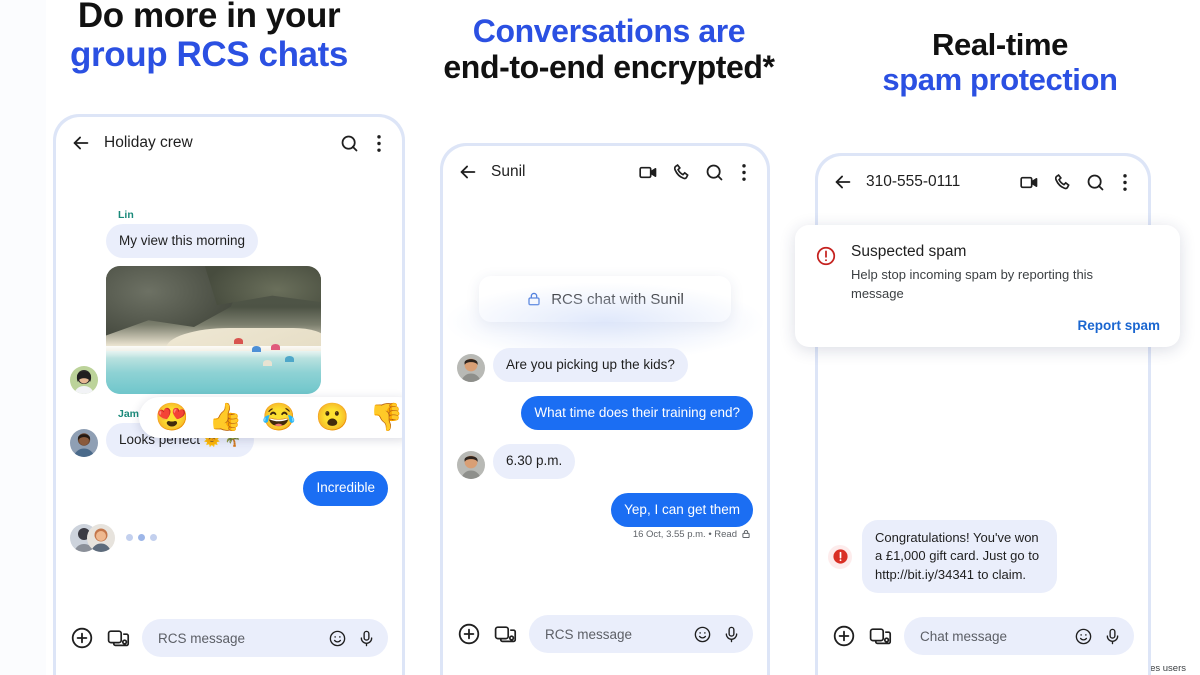  I want to click on composer-3: Chat message, so click(983, 646).